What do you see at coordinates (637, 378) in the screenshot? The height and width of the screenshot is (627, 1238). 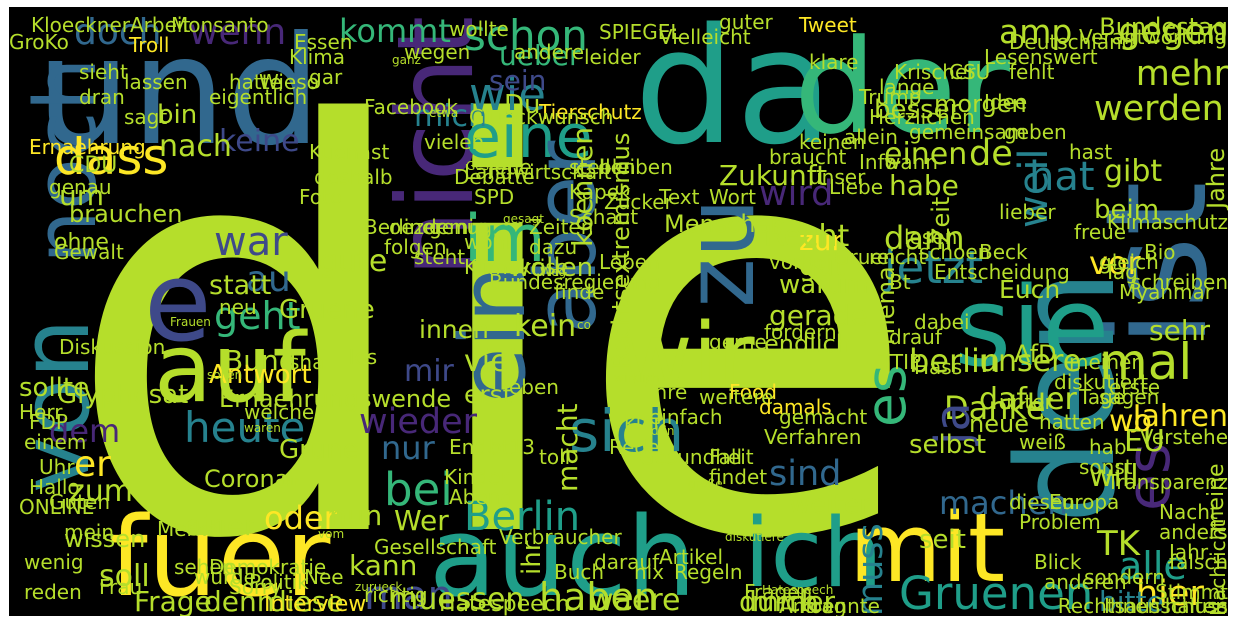 I see `cloud-word: wirklich` at bounding box center [637, 378].